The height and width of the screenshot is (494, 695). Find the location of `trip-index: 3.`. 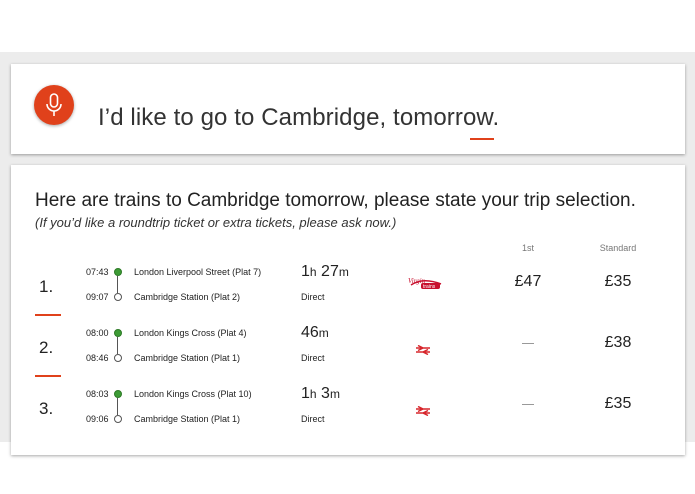

trip-index: 3. is located at coordinates (46, 408).